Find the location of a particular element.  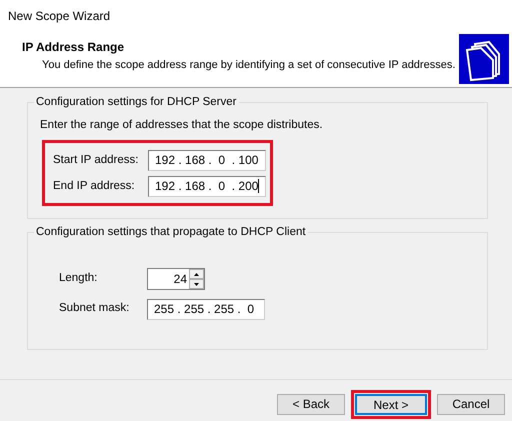

field-label: Length: is located at coordinates (78, 278).